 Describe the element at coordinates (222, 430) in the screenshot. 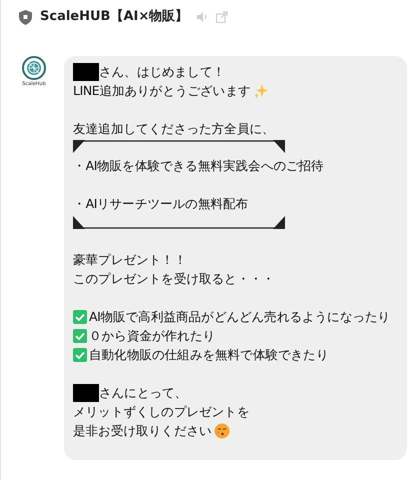

I see `kissing-face-icon` at that location.